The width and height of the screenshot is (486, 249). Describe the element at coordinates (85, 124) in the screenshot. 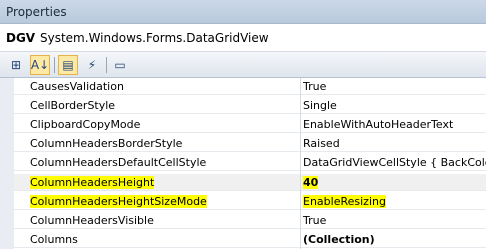

I see `property-name: ClipboardCopyMode` at that location.